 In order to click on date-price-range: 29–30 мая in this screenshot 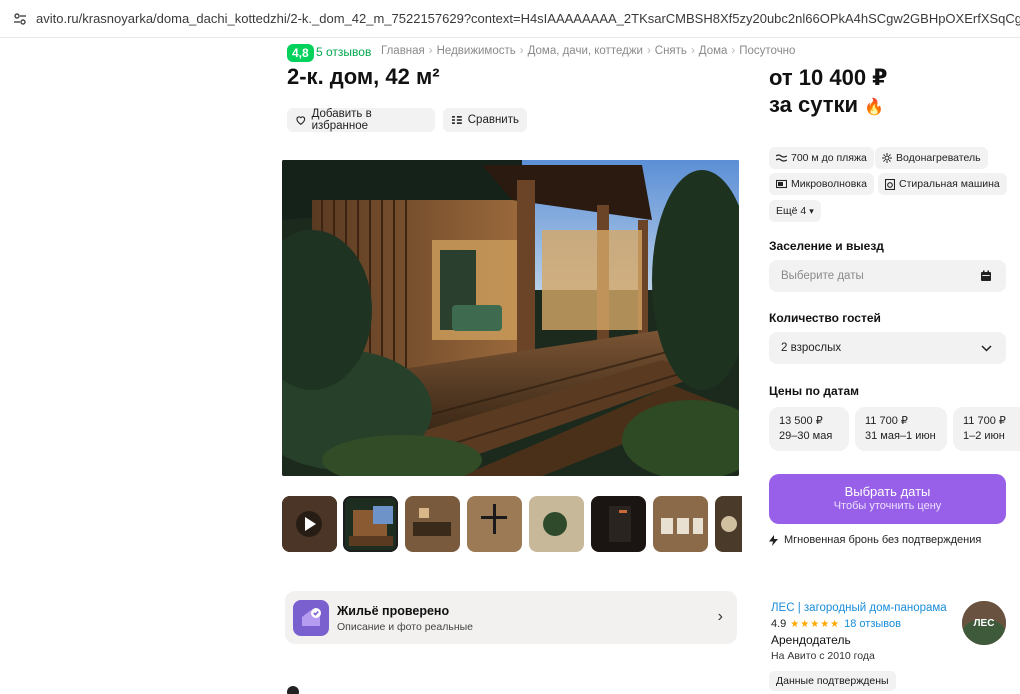, I will do `click(806, 436)`.